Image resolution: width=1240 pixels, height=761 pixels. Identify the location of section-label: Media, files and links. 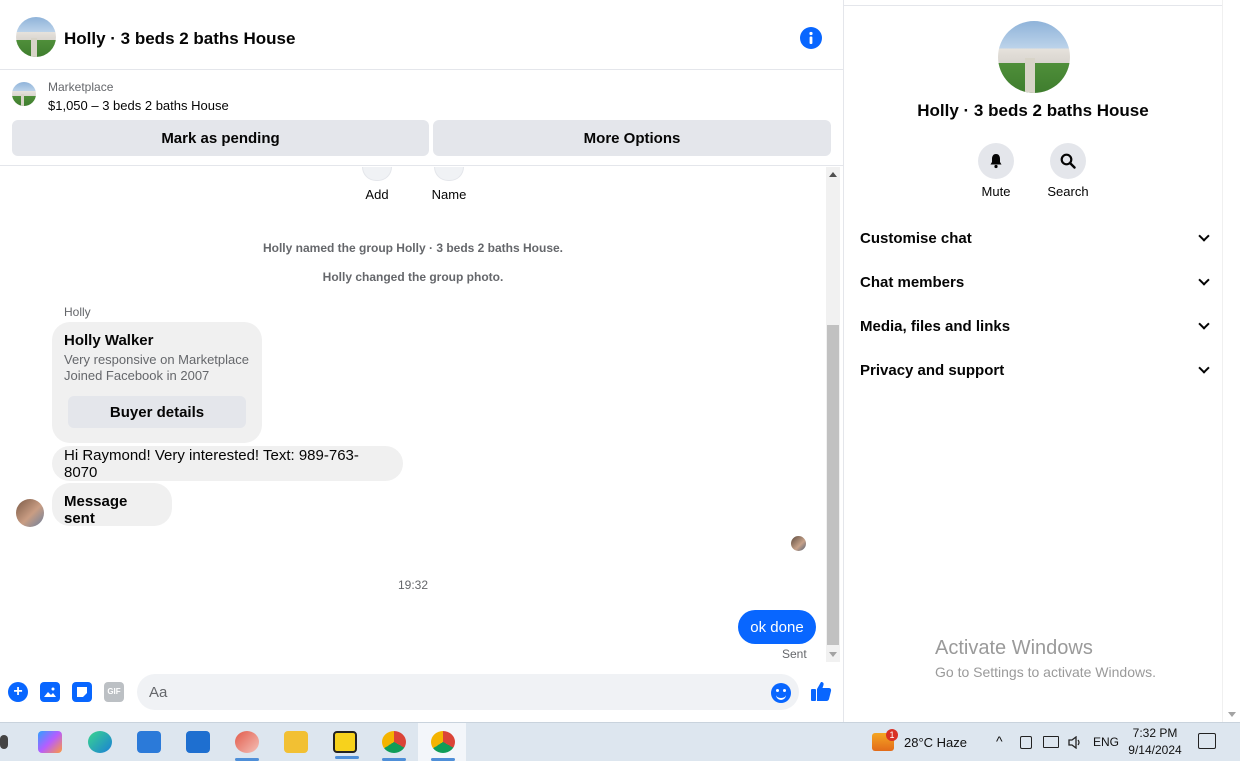
(935, 326).